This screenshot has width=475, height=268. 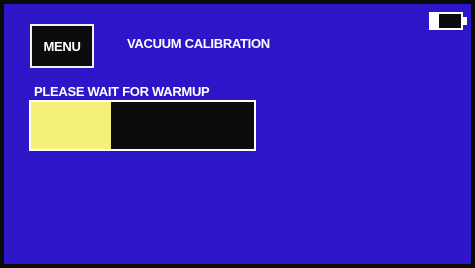 I want to click on battery-body, so click(x=446, y=21).